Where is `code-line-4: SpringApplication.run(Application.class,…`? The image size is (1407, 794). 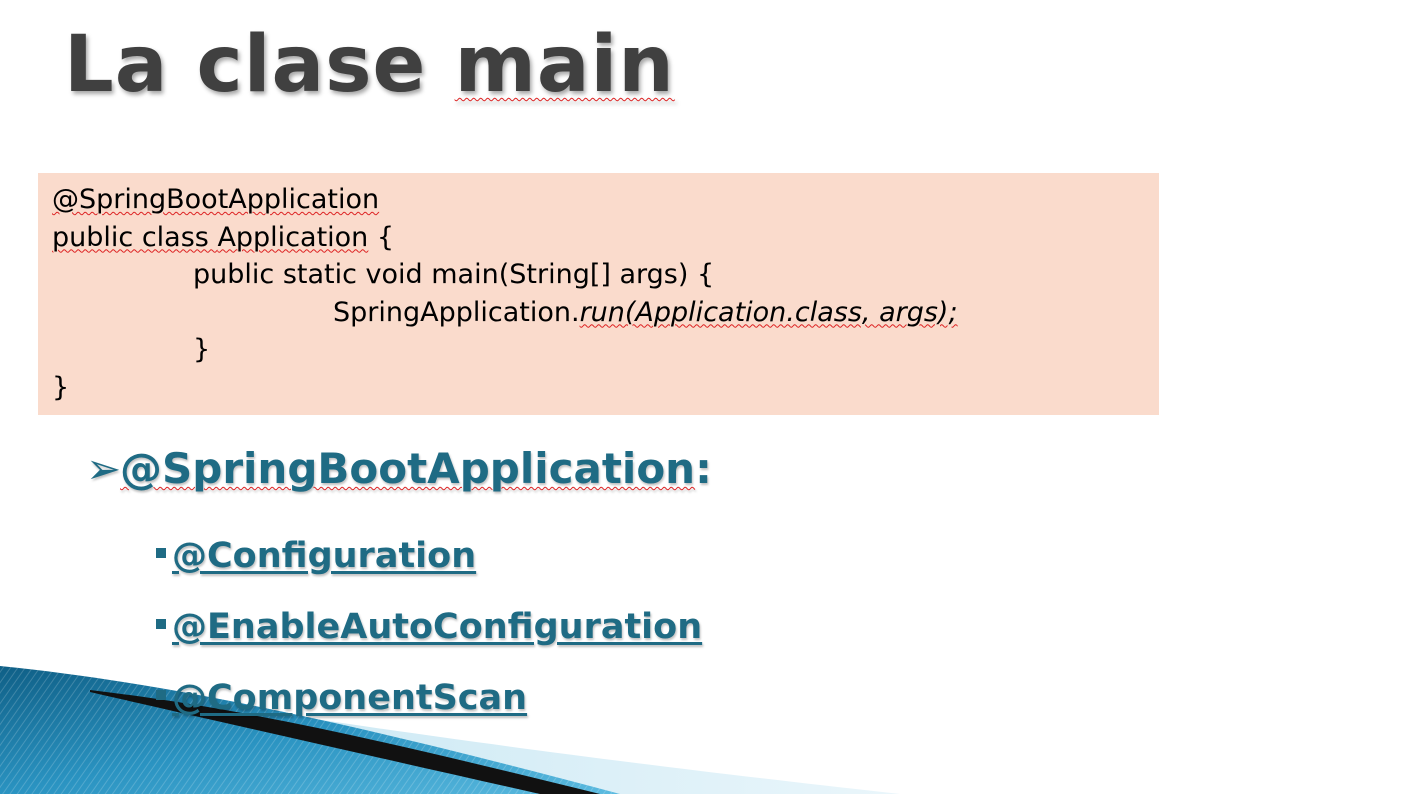
code-line-4: SpringApplication.run(Application.class,… is located at coordinates (605, 313).